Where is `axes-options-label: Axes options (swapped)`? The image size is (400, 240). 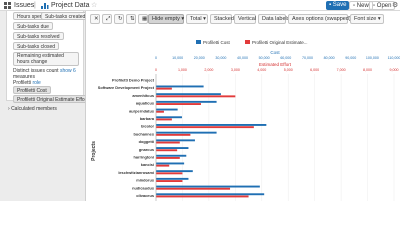 axes-options-label: Axes options (swapped) is located at coordinates (321, 19).